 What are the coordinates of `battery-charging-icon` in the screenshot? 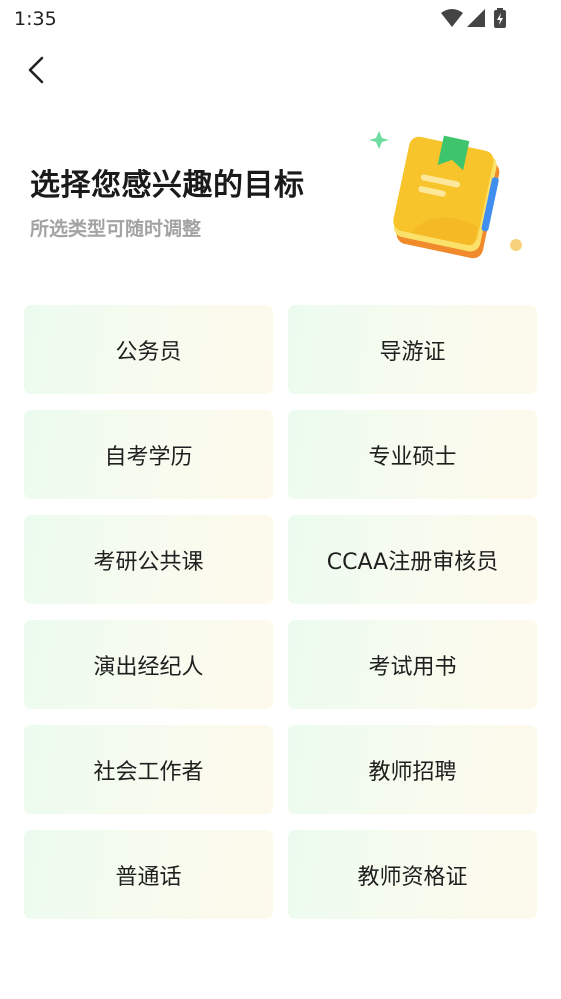 It's located at (500, 18).